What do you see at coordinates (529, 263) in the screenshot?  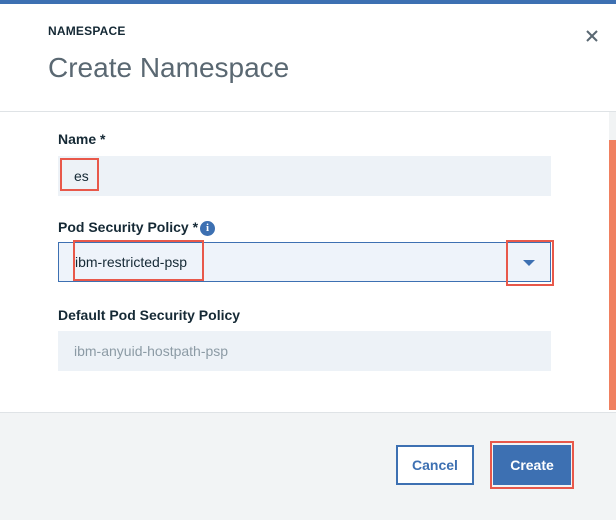 I see `chevron-down-icon` at bounding box center [529, 263].